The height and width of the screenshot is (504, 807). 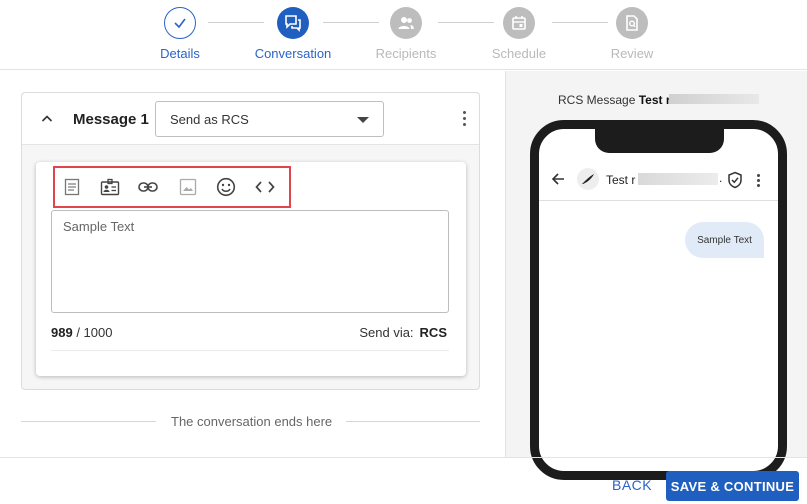 What do you see at coordinates (47, 121) in the screenshot?
I see `chevron-up-icon` at bounding box center [47, 121].